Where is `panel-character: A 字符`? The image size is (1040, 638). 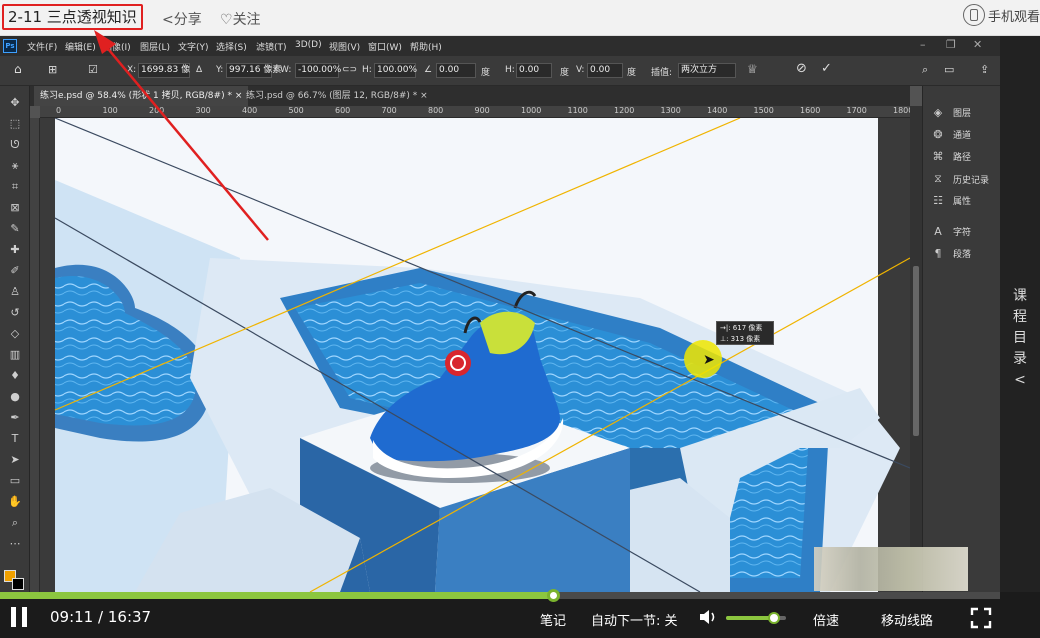 panel-character: A 字符 is located at coordinates (951, 231).